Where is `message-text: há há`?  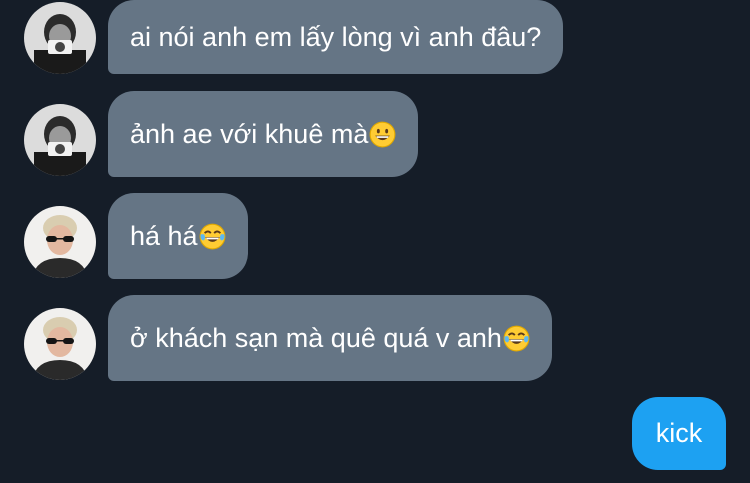
message-text: há há is located at coordinates (164, 236).